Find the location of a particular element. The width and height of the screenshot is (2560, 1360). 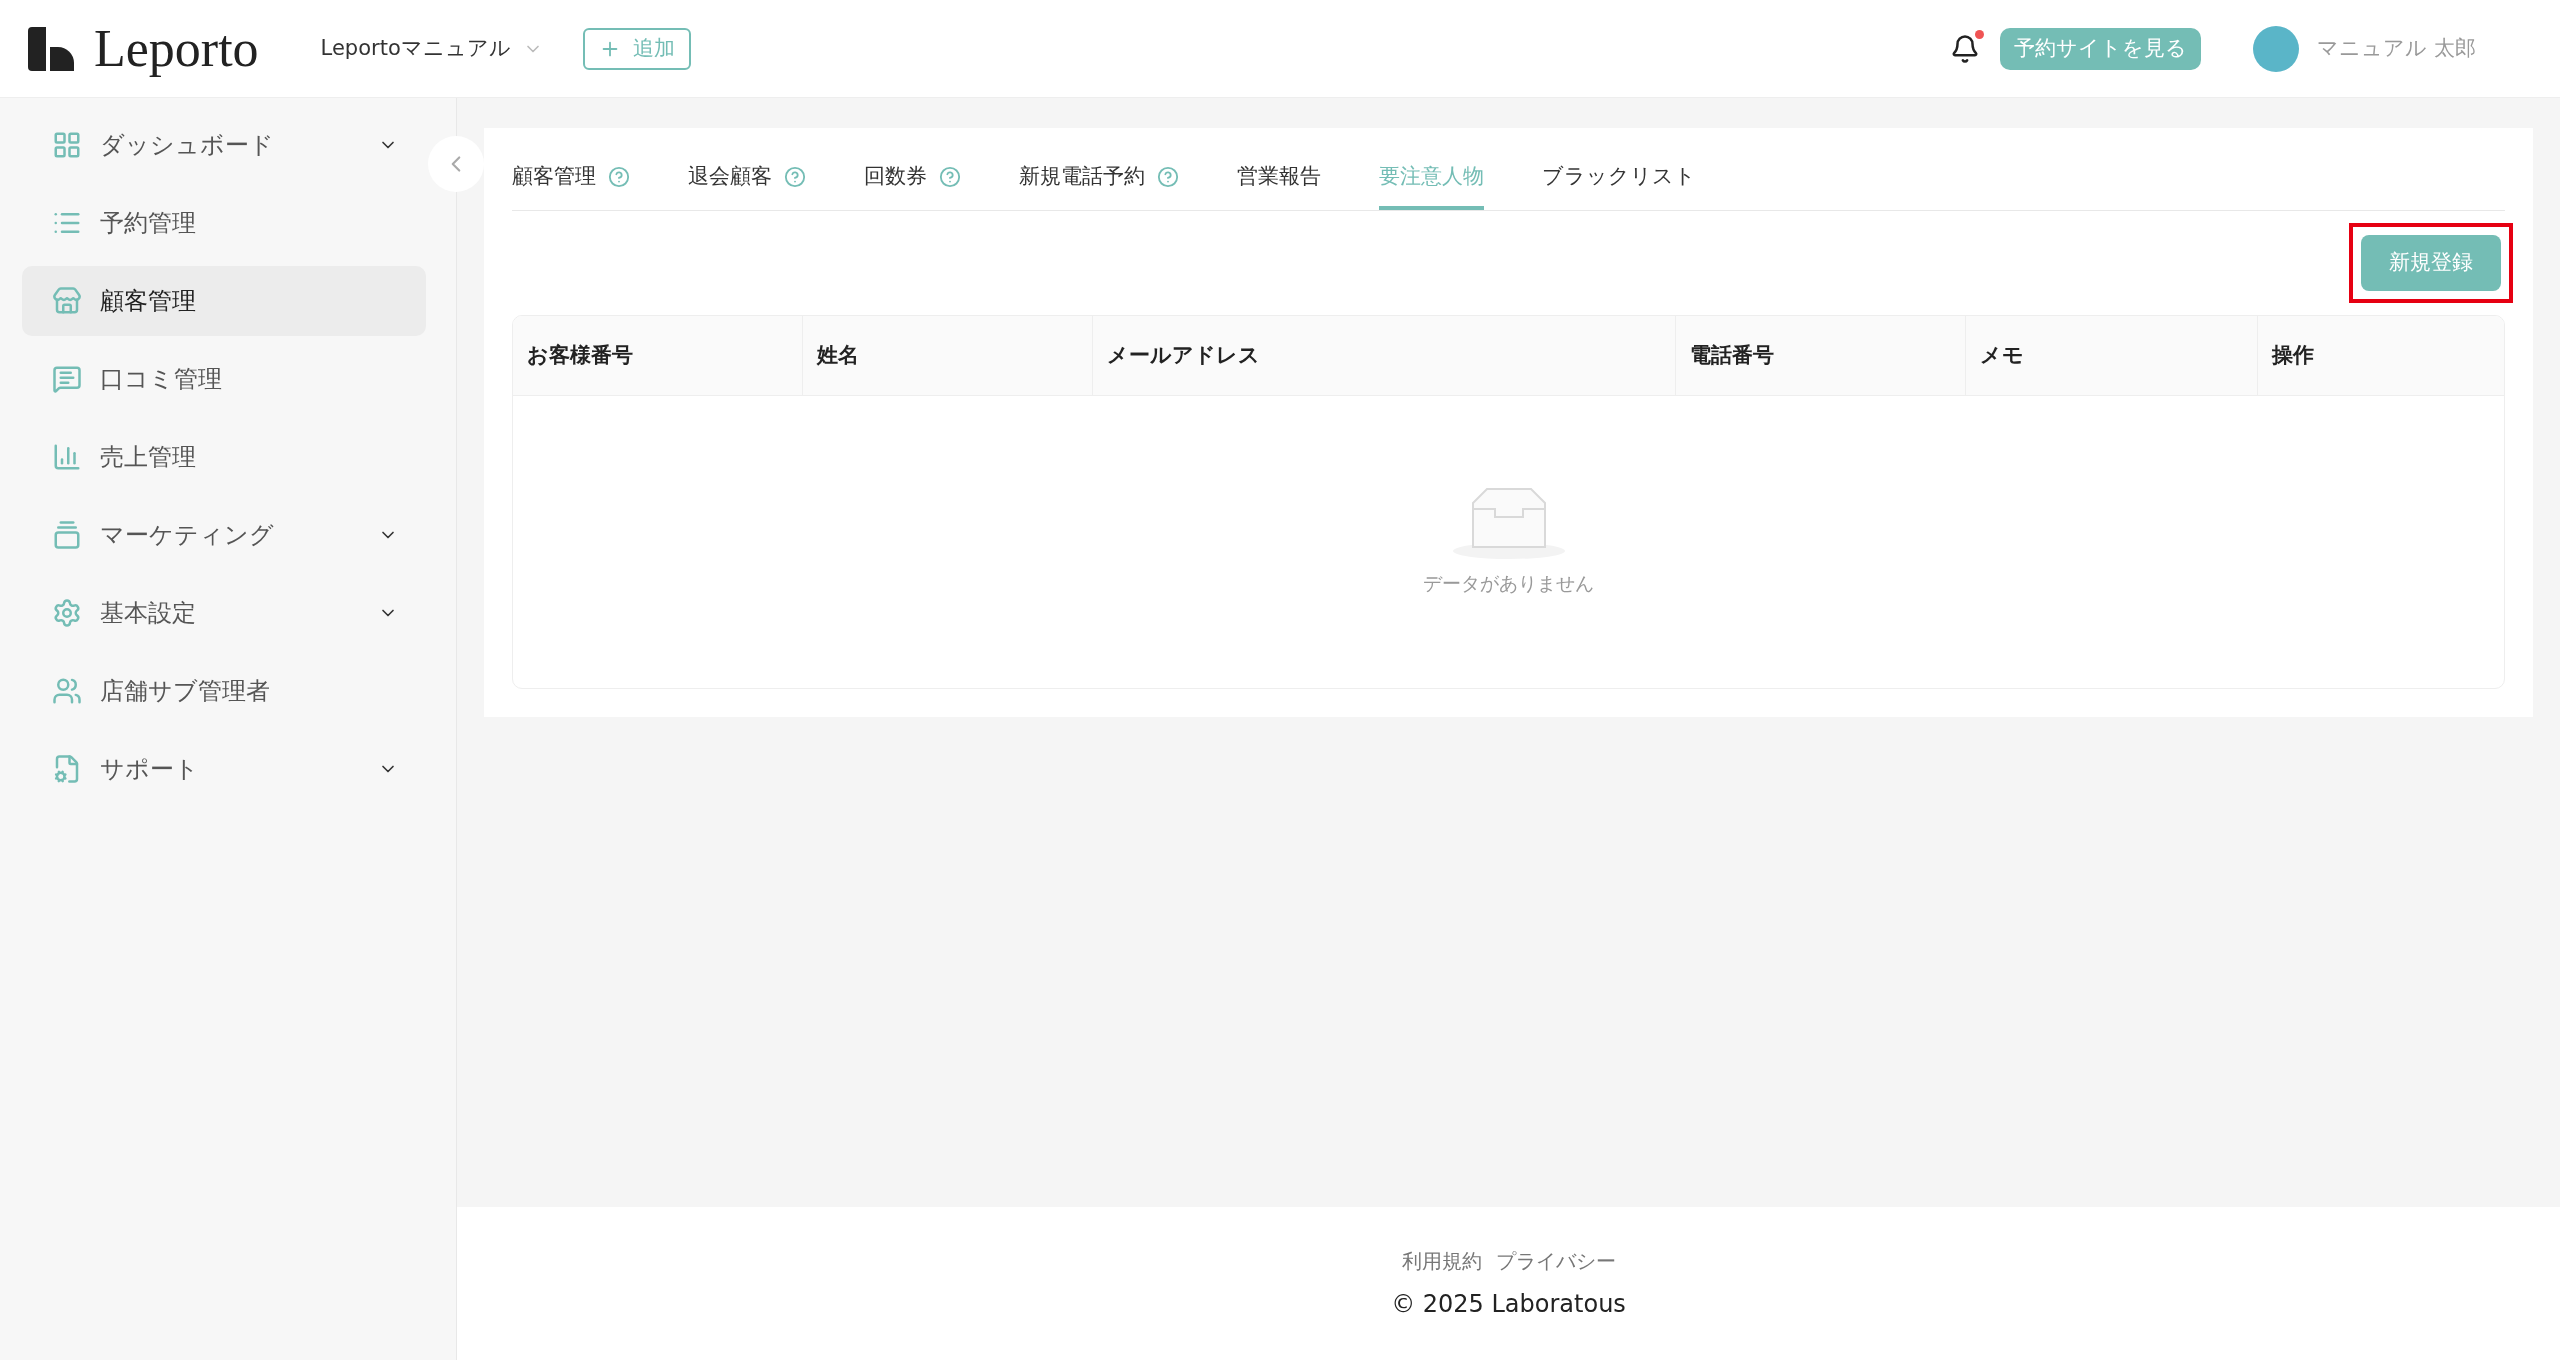

users-icon is located at coordinates (67, 691).